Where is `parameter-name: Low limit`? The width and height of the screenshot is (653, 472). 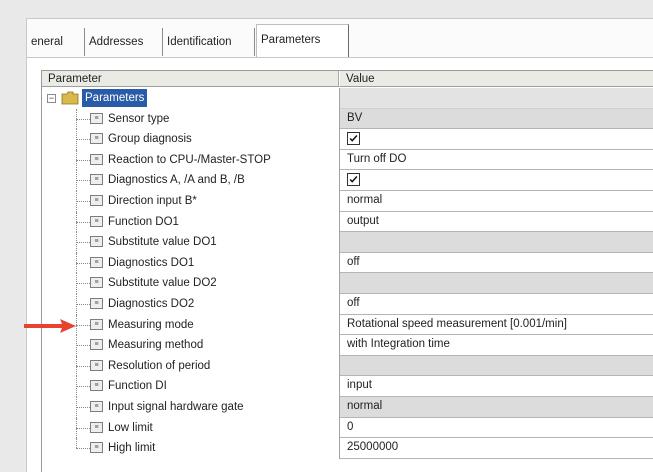 parameter-name: Low limit is located at coordinates (130, 427).